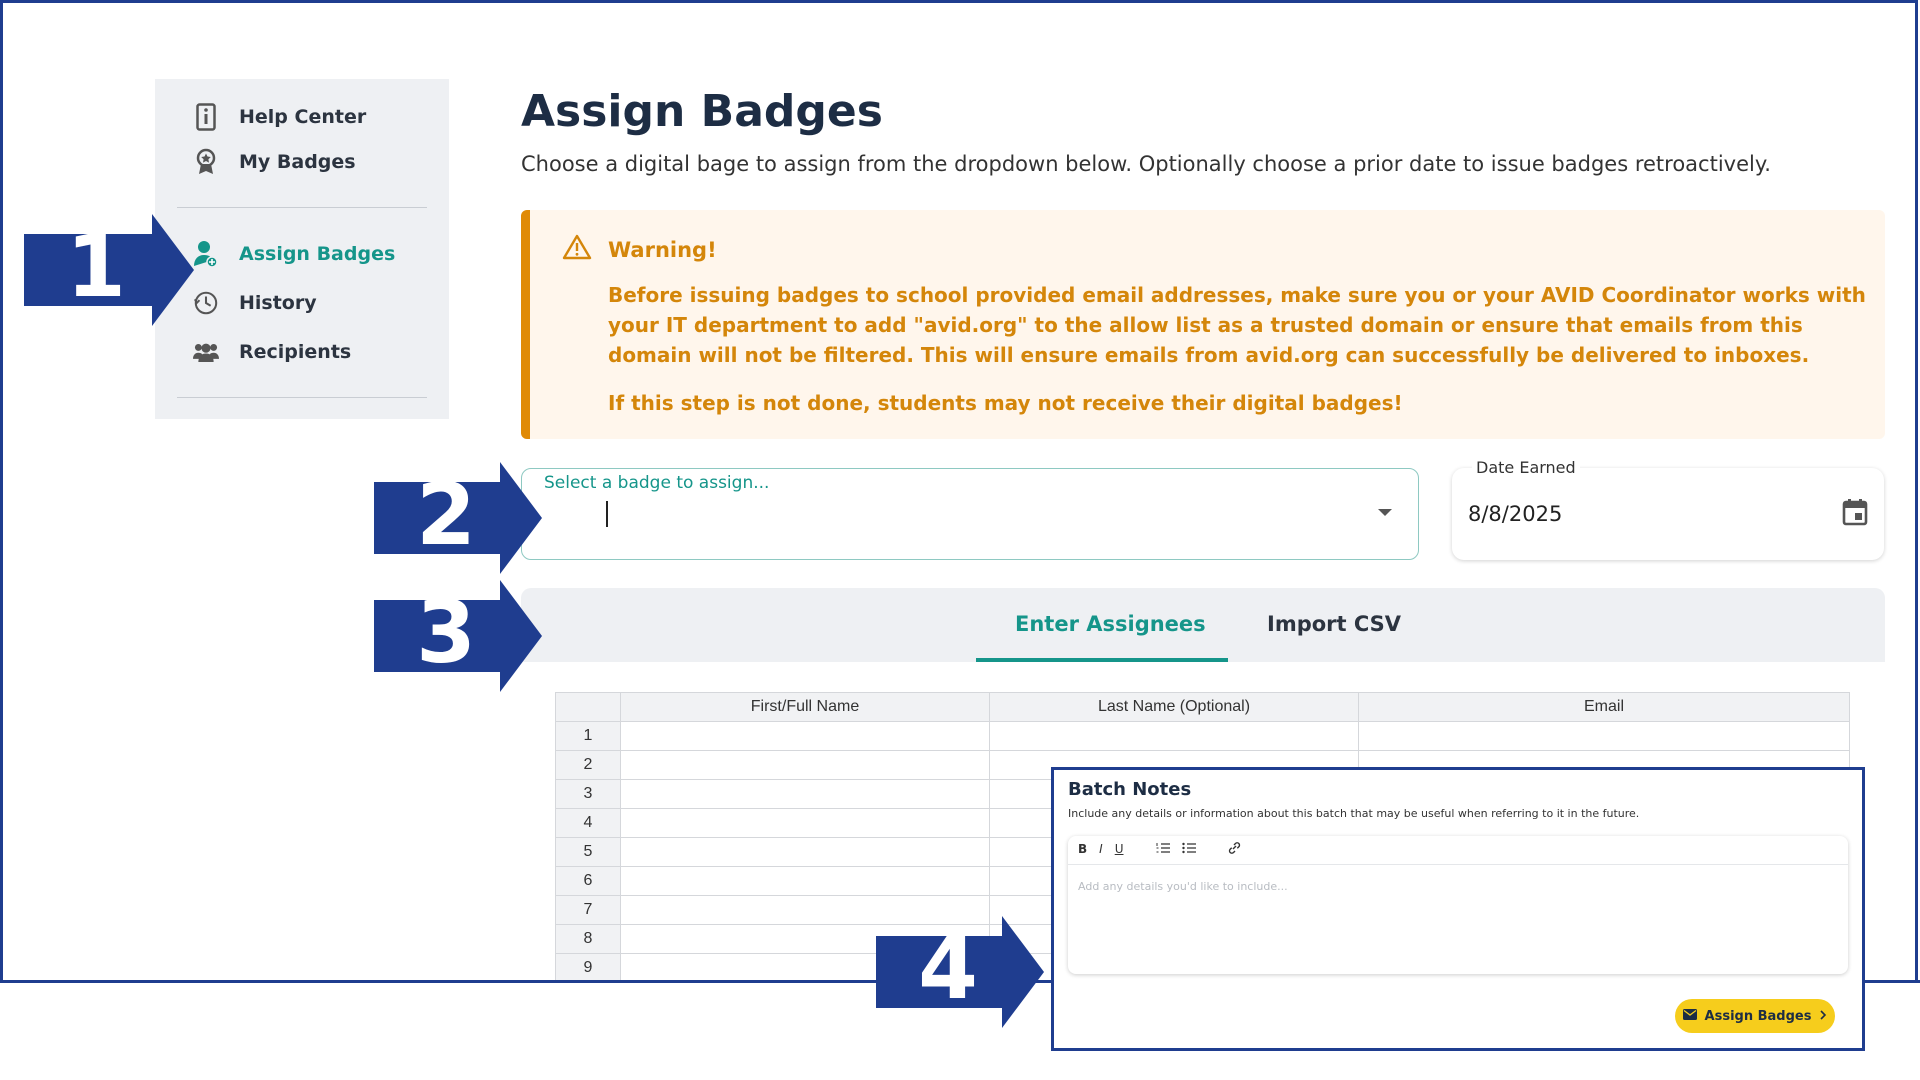 This screenshot has width=1920, height=1080. Describe the element at coordinates (206, 352) in the screenshot. I see `users-icon` at that location.